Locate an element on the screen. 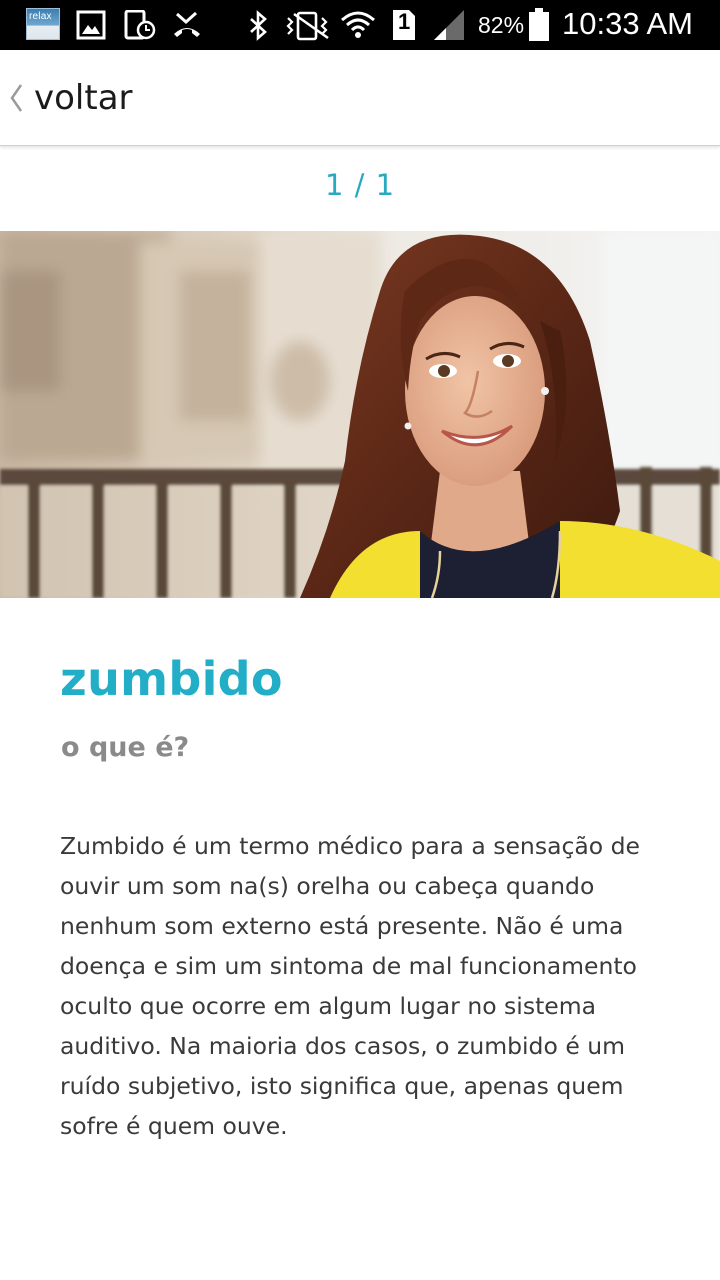 The height and width of the screenshot is (1280, 720). top-bar: voltar is located at coordinates (360, 98).